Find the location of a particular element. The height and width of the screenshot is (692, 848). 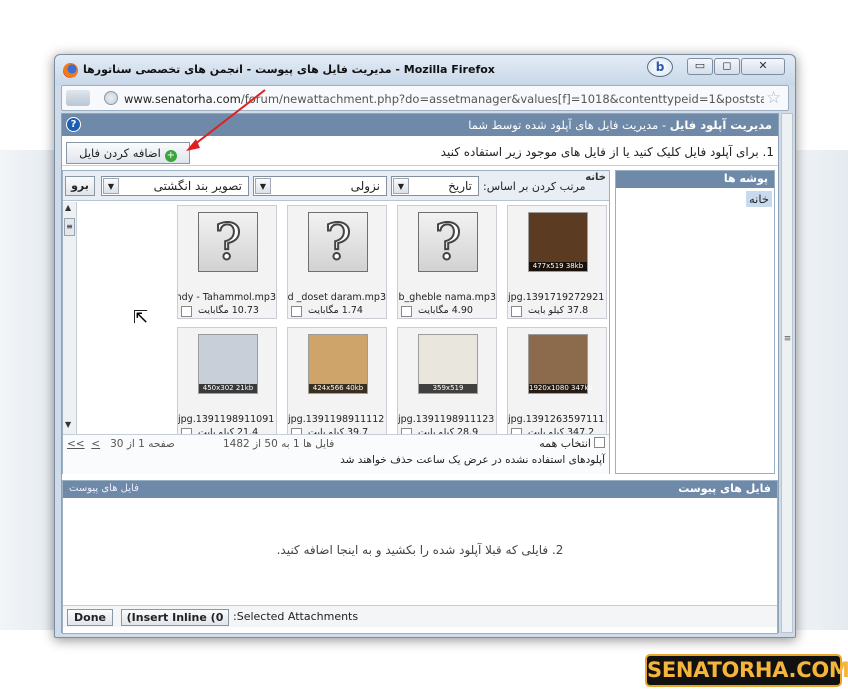

restore-button: ◻ is located at coordinates (727, 66).